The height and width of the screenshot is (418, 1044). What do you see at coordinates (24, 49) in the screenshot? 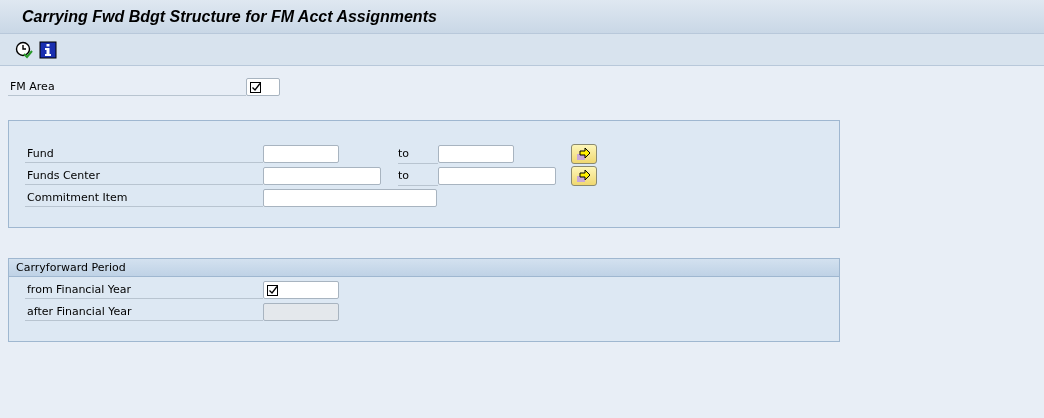
I see `clock-check-icon` at bounding box center [24, 49].